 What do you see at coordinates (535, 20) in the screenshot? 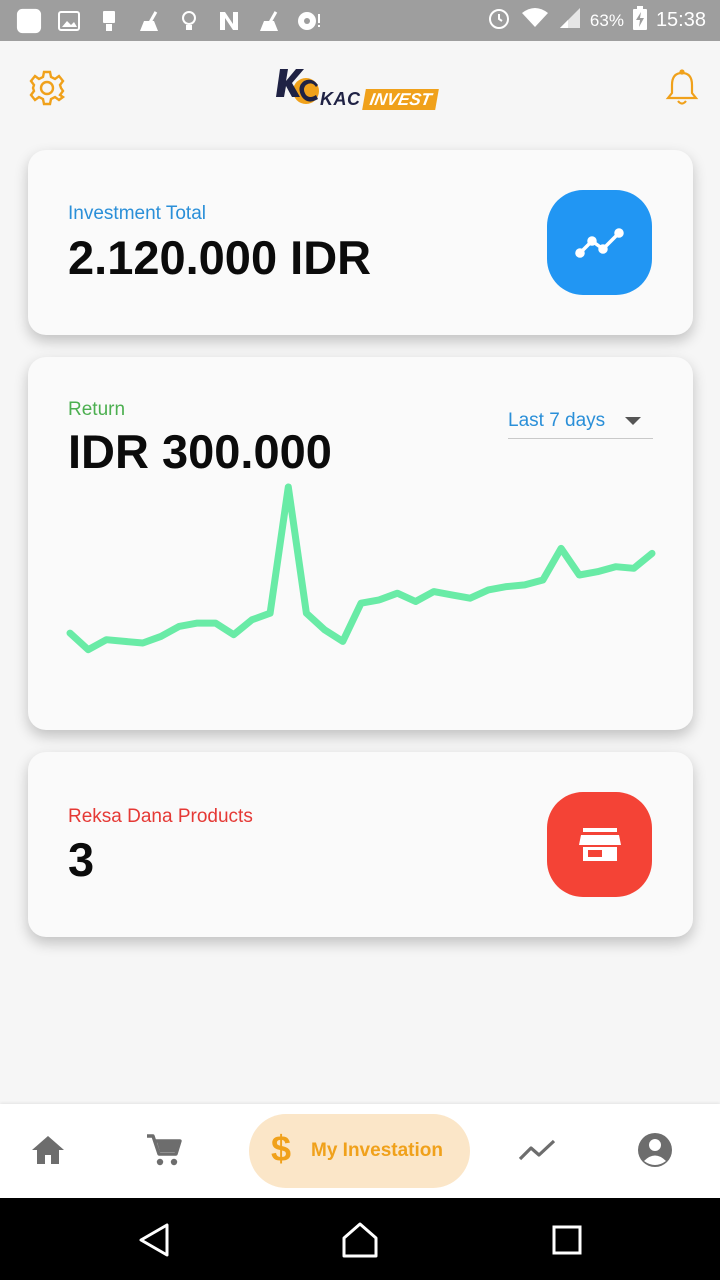
I see `wifi-icon` at bounding box center [535, 20].